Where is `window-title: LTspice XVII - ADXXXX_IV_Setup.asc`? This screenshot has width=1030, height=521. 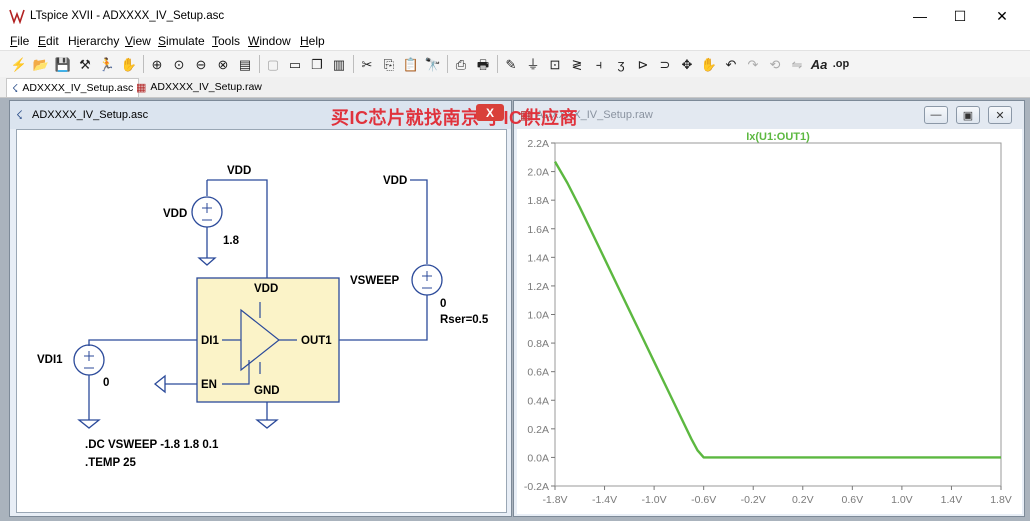
window-title: LTspice XVII - ADXXXX_IV_Setup.asc is located at coordinates (127, 16).